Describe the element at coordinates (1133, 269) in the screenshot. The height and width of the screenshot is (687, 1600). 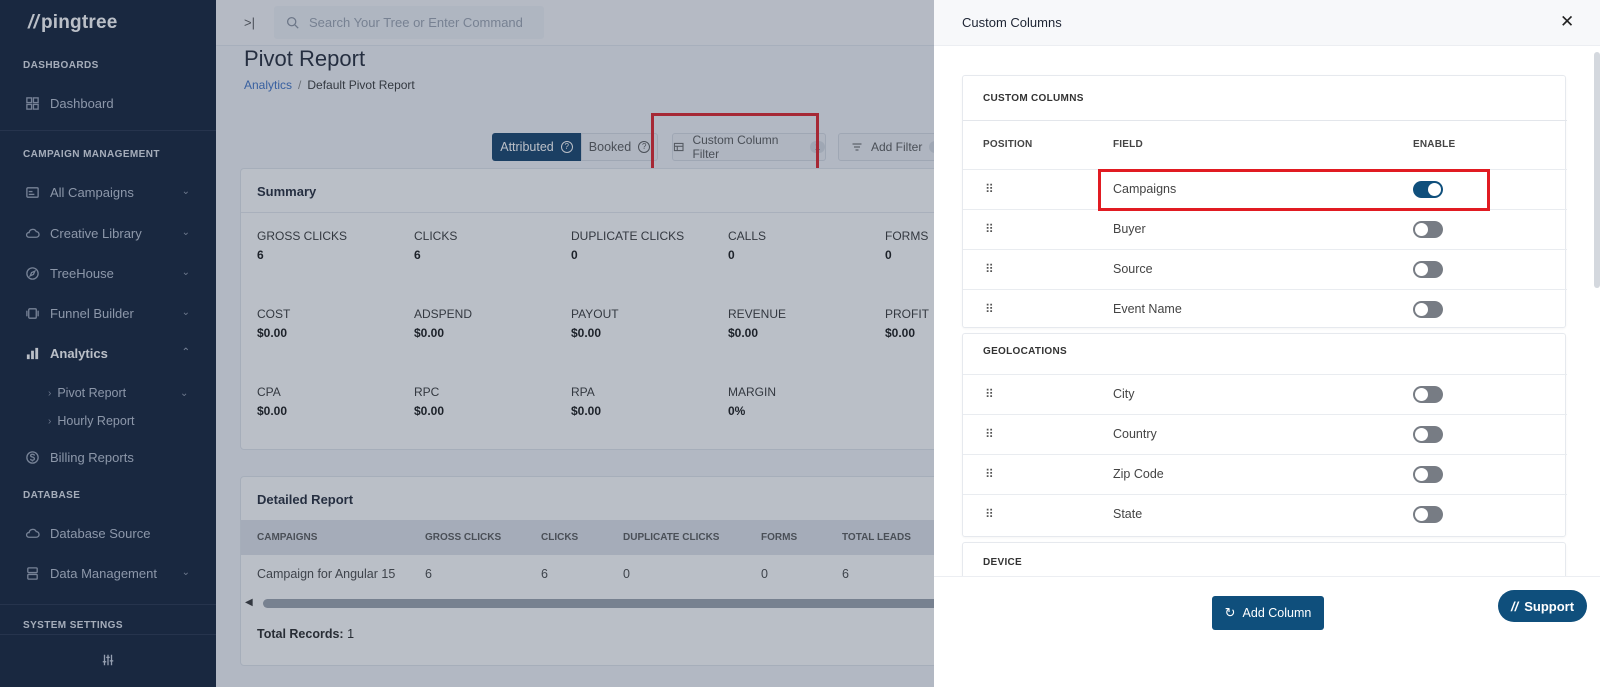
I see `field-name: Source` at that location.